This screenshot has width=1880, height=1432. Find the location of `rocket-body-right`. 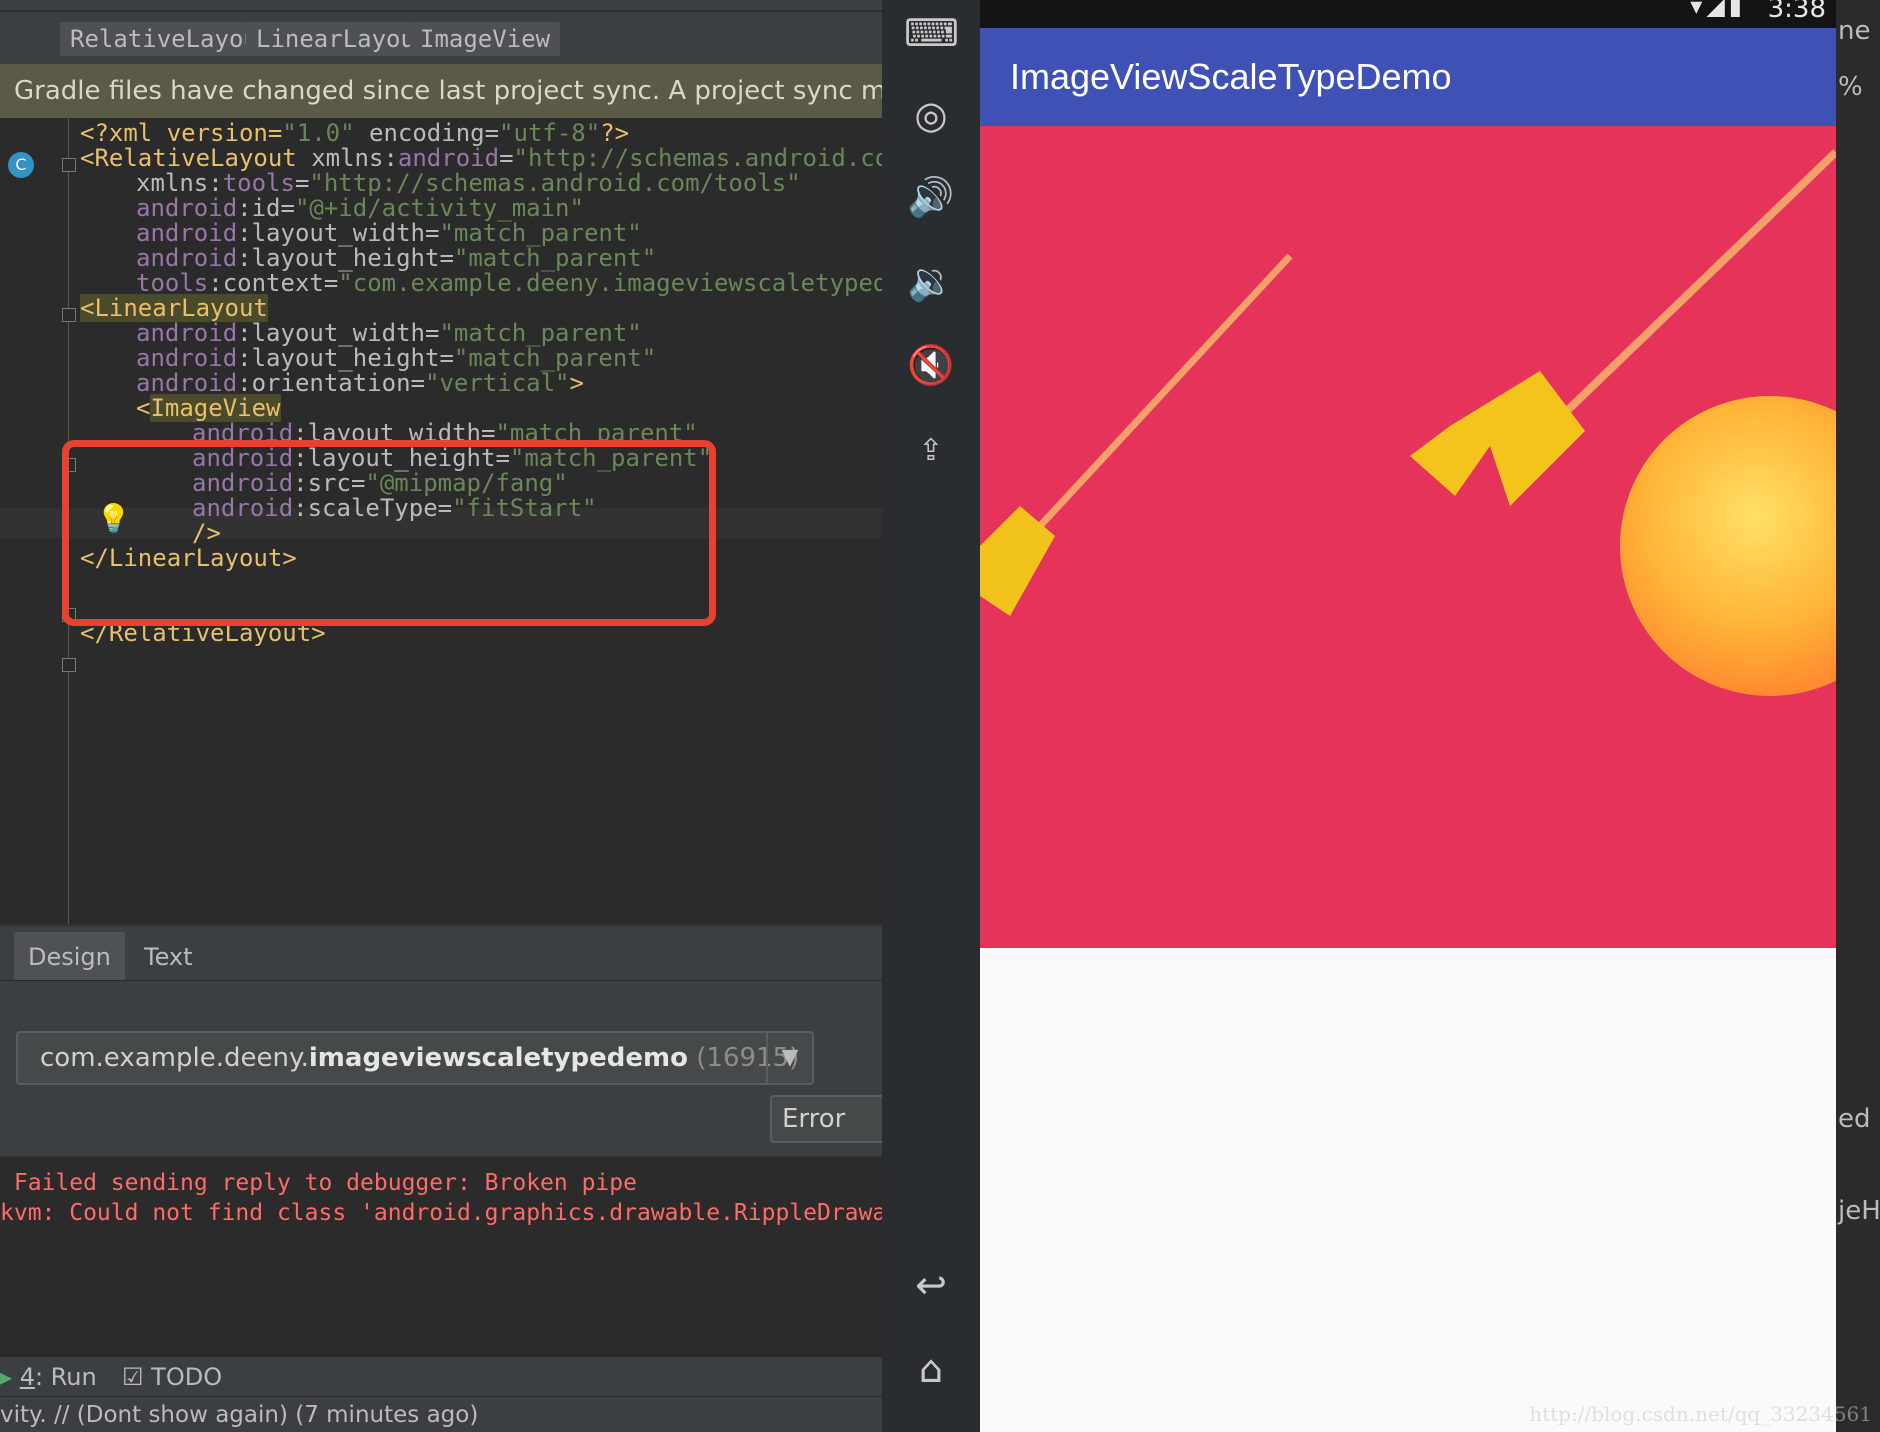

rocket-body-right is located at coordinates (1497, 438).